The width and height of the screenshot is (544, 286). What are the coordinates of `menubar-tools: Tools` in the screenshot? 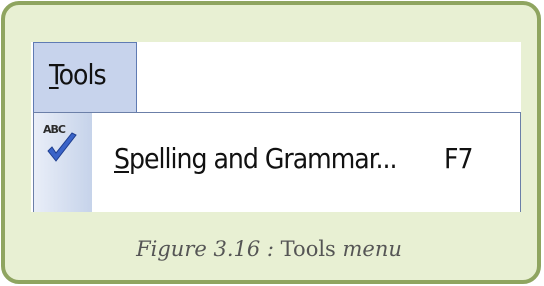 It's located at (85, 77).